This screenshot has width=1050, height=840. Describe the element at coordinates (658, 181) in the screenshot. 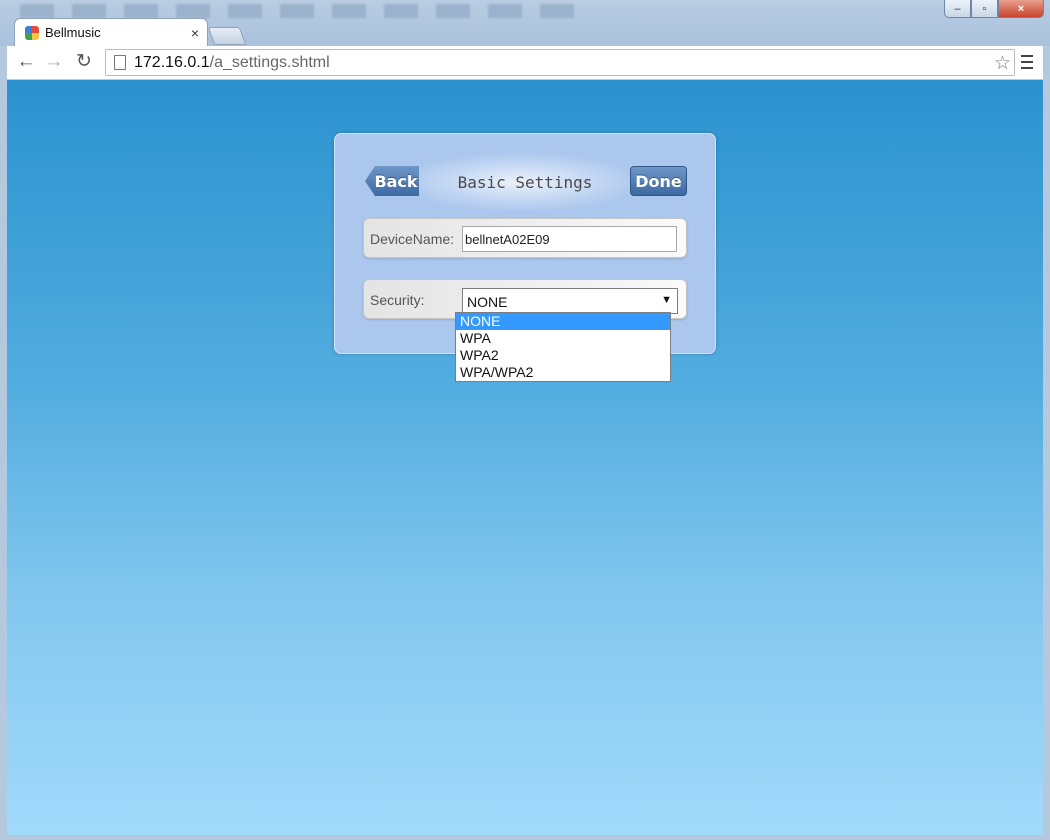

I see `done-button: Done` at that location.